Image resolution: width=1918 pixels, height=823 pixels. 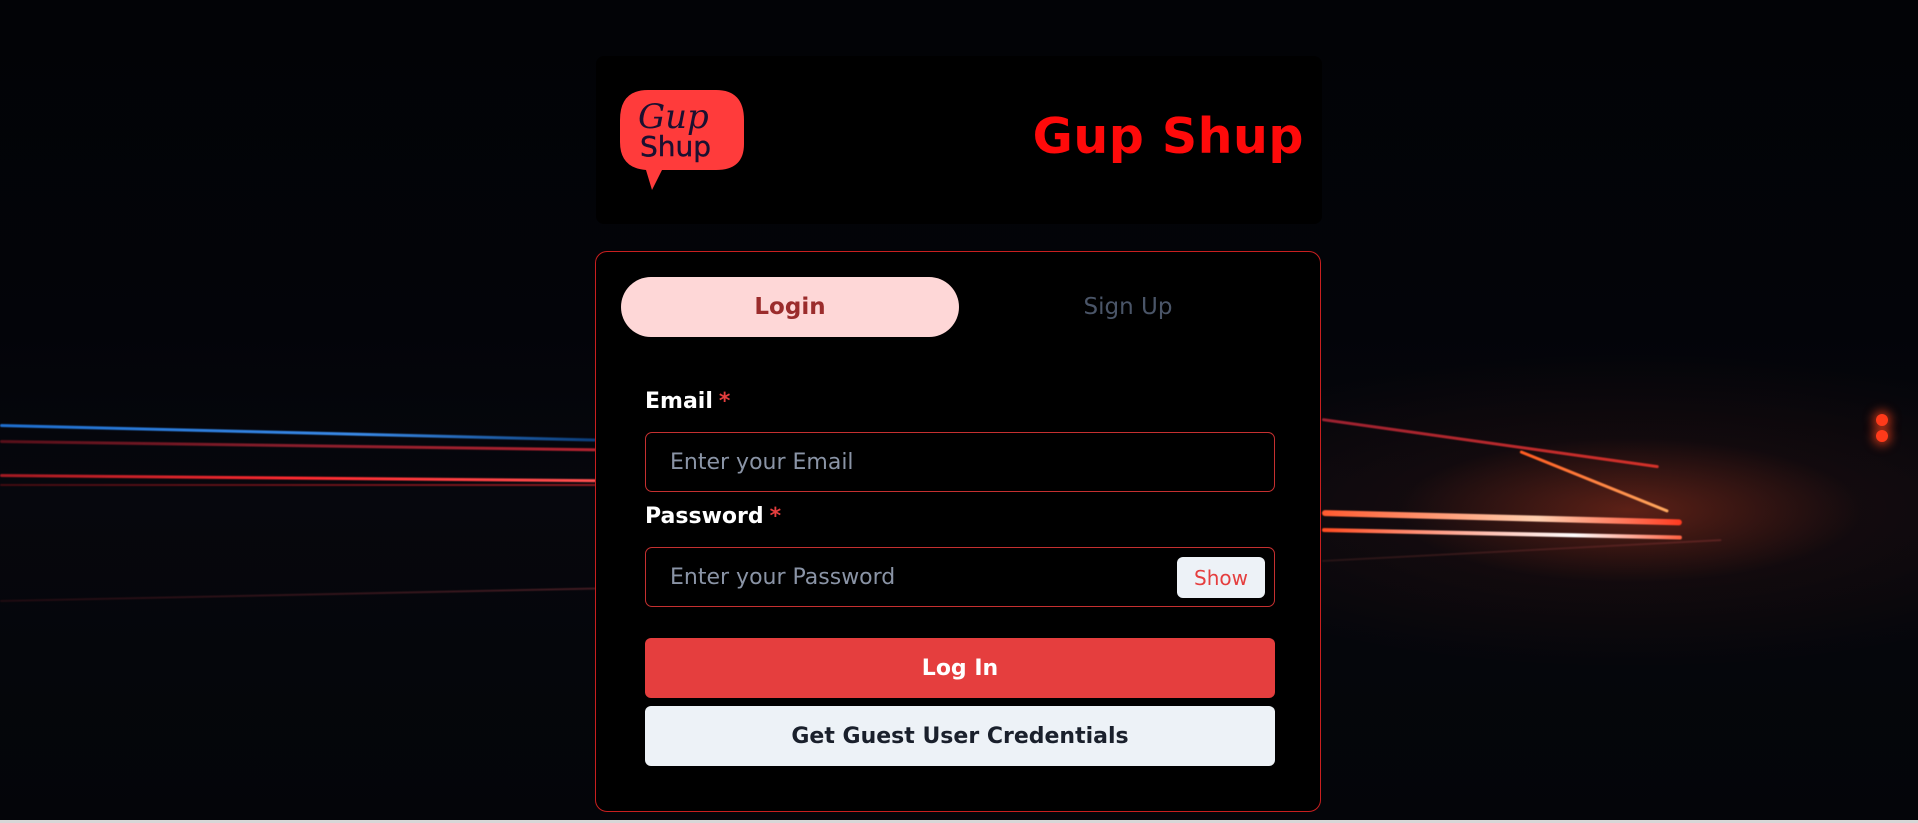 I want to click on auth-tabs: Login Sign Up, so click(x=959, y=307).